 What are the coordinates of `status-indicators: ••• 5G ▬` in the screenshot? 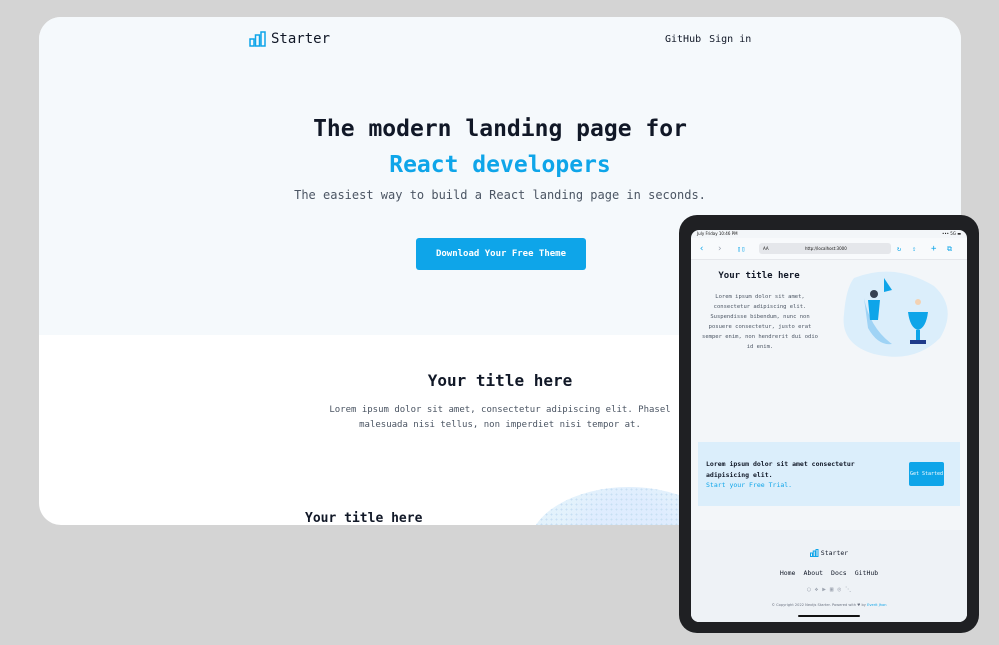 It's located at (951, 233).